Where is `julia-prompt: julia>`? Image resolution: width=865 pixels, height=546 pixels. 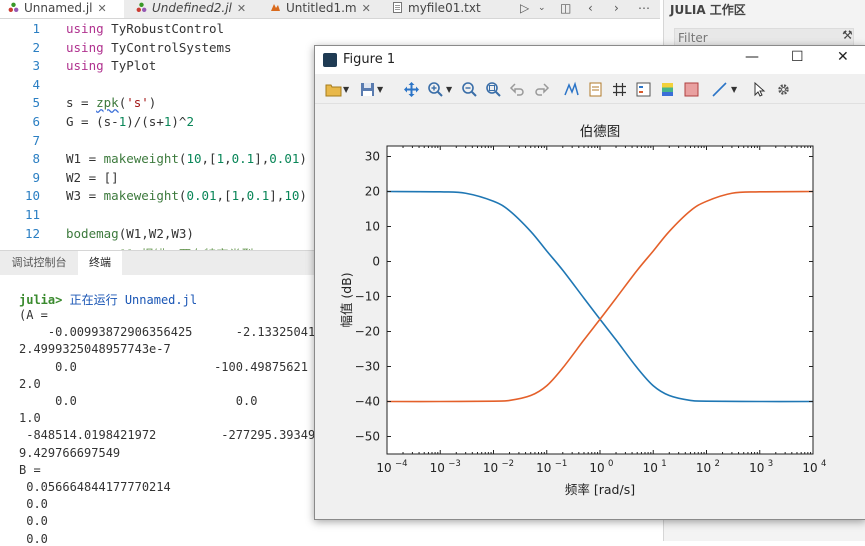 julia-prompt: julia> is located at coordinates (41, 300).